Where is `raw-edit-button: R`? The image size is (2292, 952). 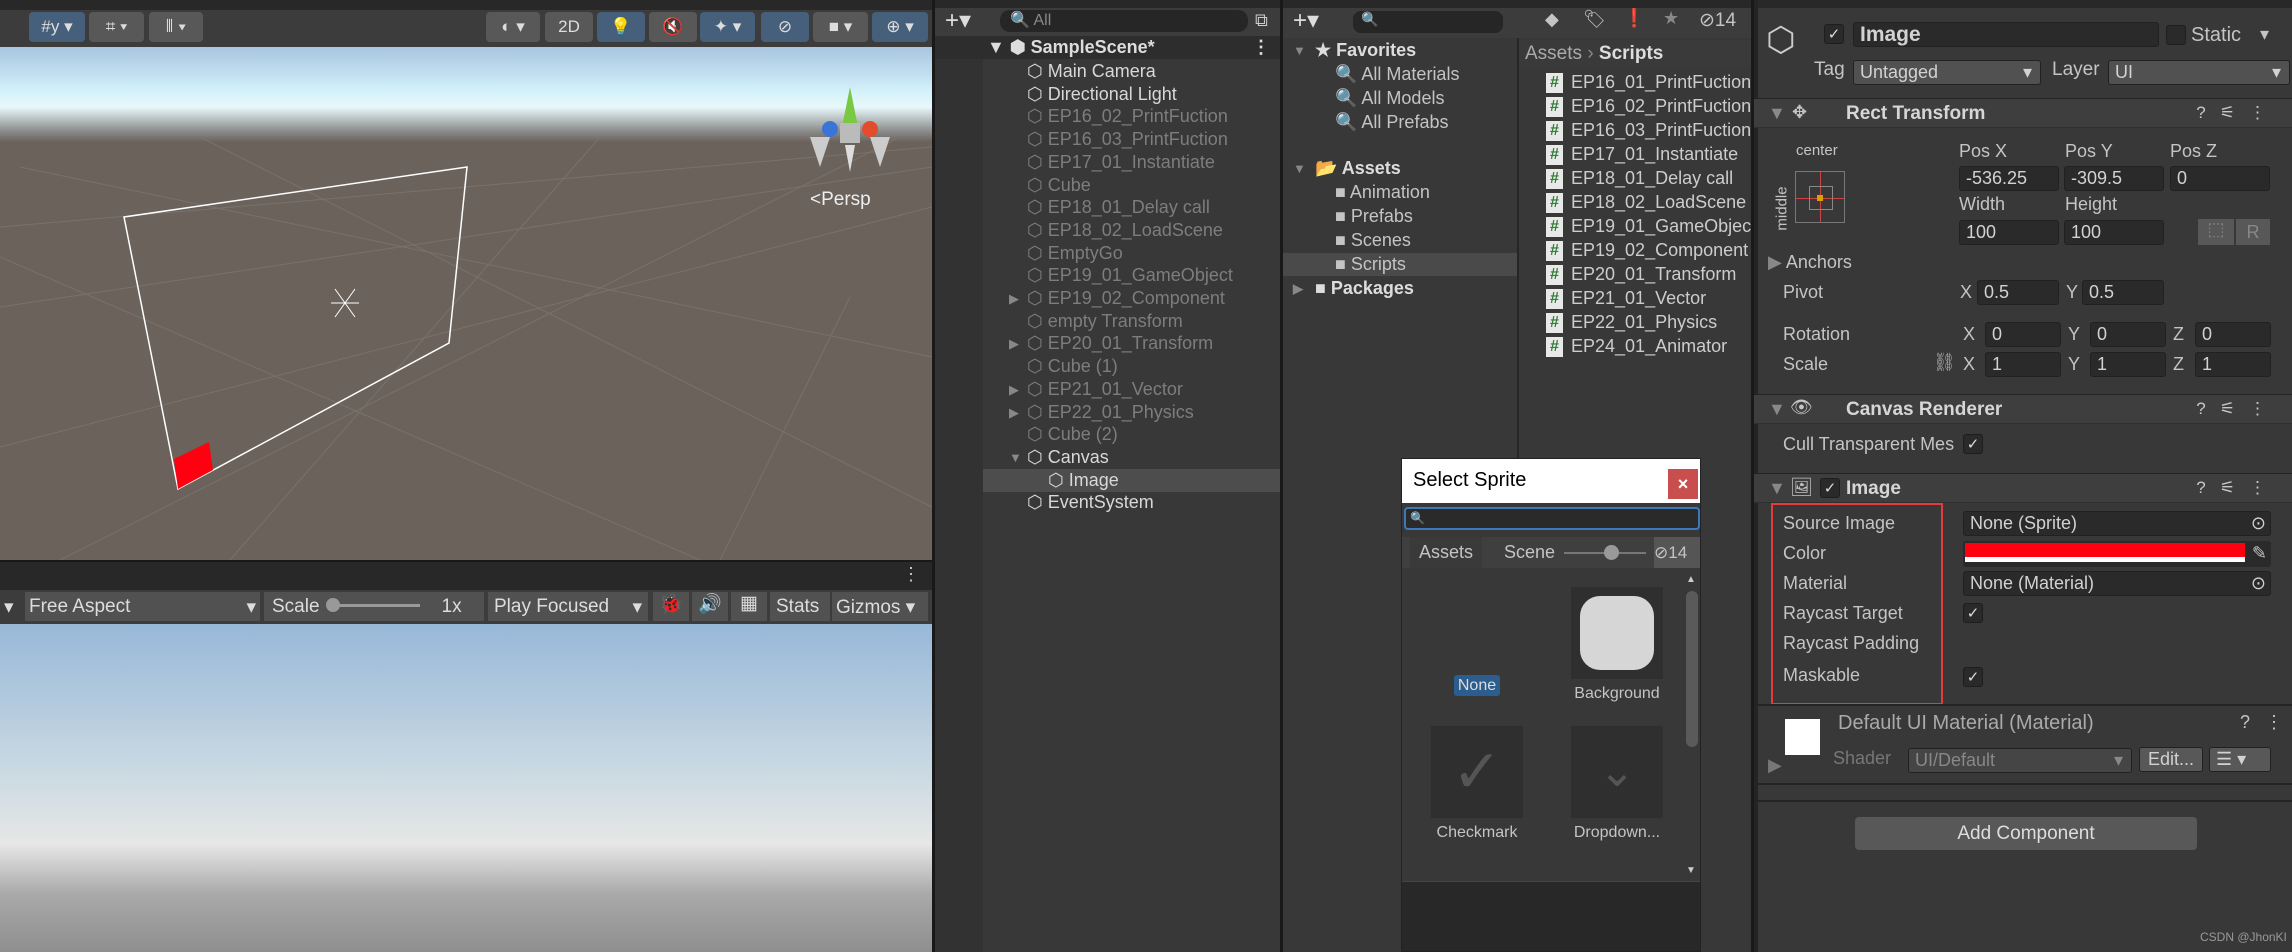
raw-edit-button: R is located at coordinates (2253, 232).